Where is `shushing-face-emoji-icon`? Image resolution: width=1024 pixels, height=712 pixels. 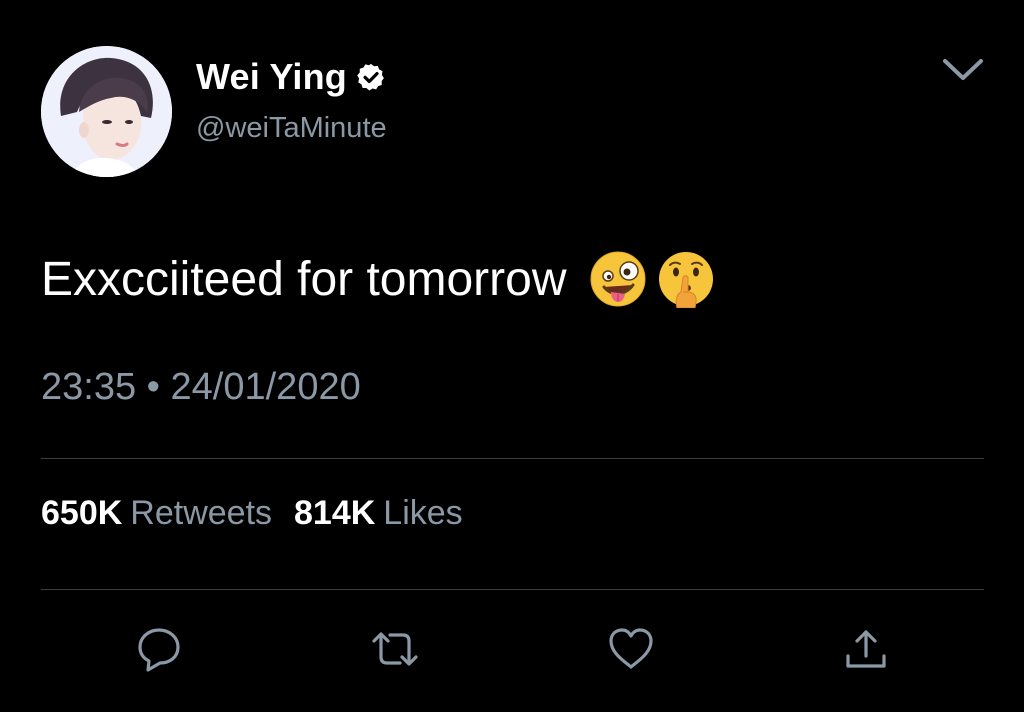 shushing-face-emoji-icon is located at coordinates (686, 279).